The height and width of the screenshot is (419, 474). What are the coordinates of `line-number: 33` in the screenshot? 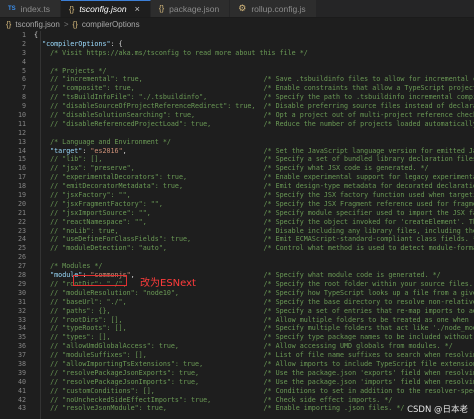 It's located at (21, 319).